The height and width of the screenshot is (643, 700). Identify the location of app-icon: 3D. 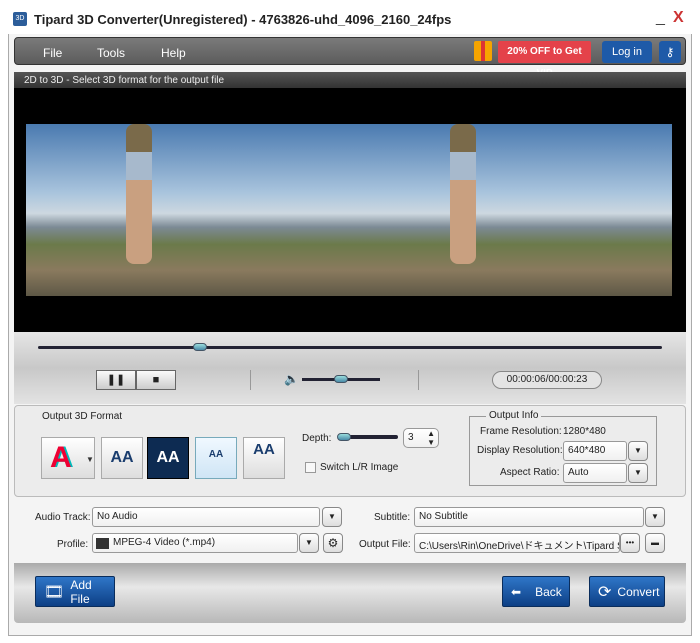
(20, 19).